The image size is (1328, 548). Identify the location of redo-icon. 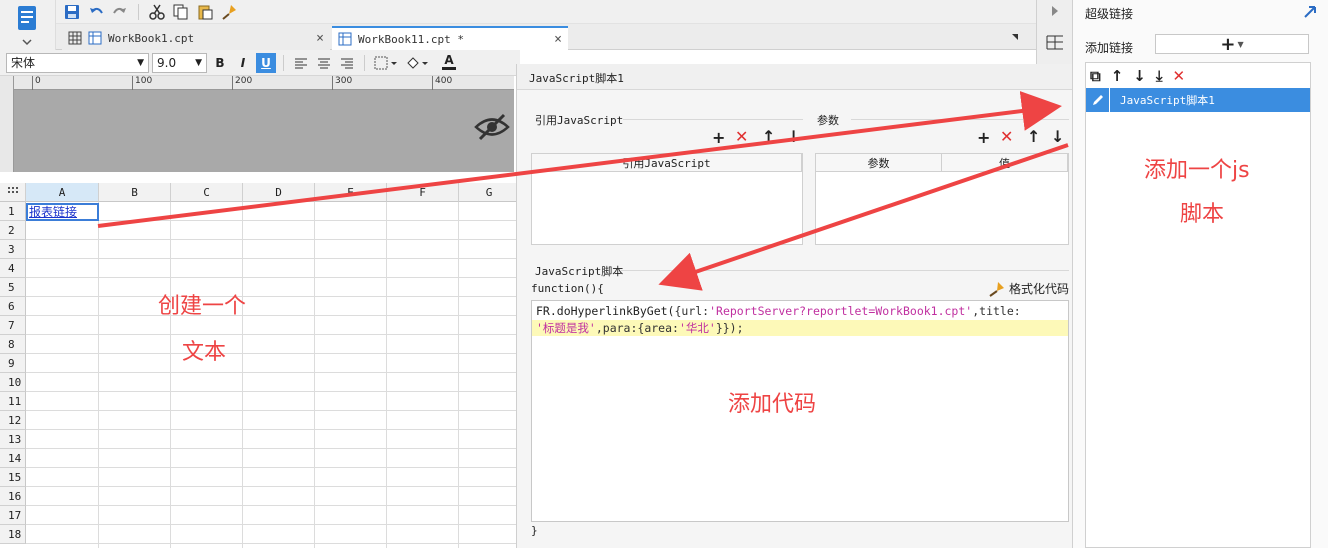
(120, 12).